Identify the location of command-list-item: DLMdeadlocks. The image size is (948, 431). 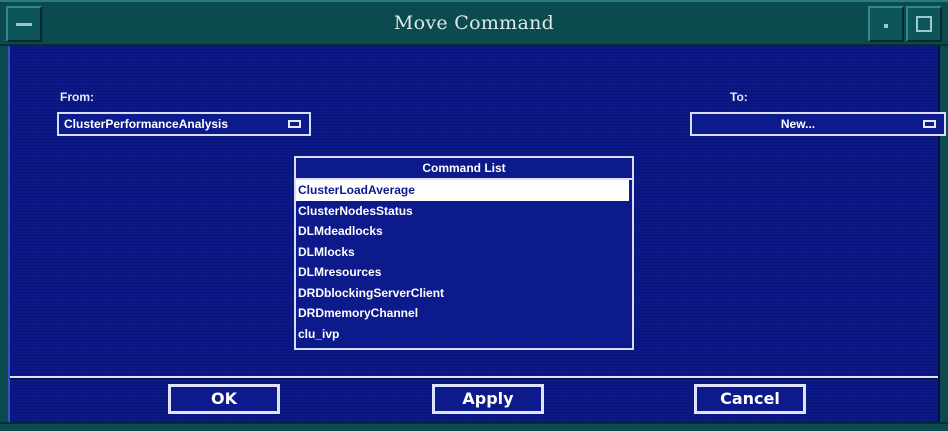
(464, 231).